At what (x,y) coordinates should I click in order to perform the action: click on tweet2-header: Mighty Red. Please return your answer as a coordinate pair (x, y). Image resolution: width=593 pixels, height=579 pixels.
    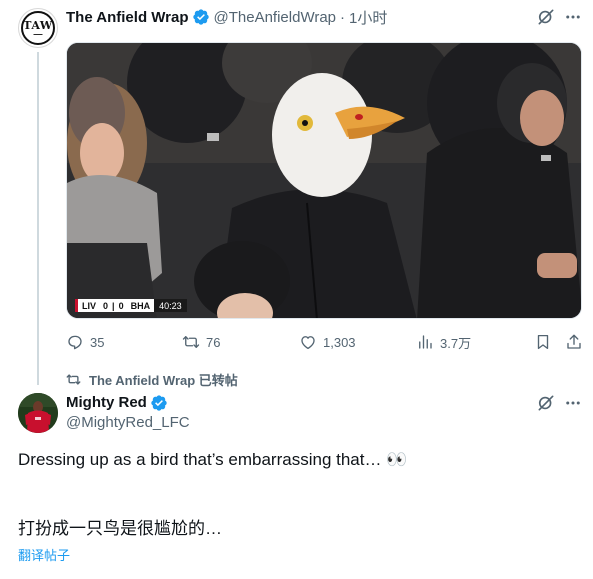
    Looking at the image, I should click on (119, 402).